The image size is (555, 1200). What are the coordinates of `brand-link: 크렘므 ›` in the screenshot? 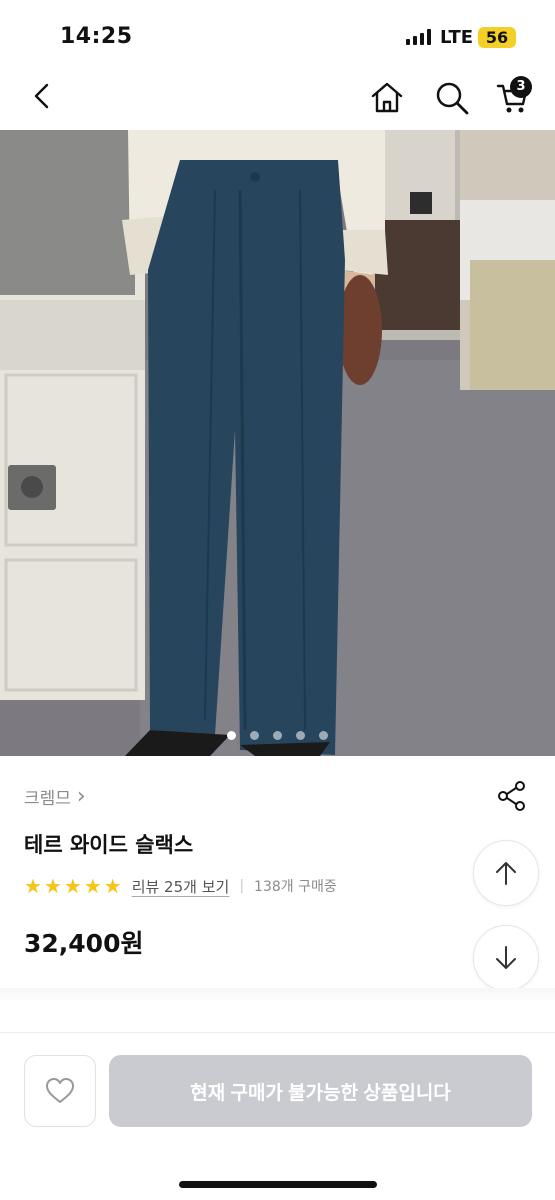 It's located at (55, 796).